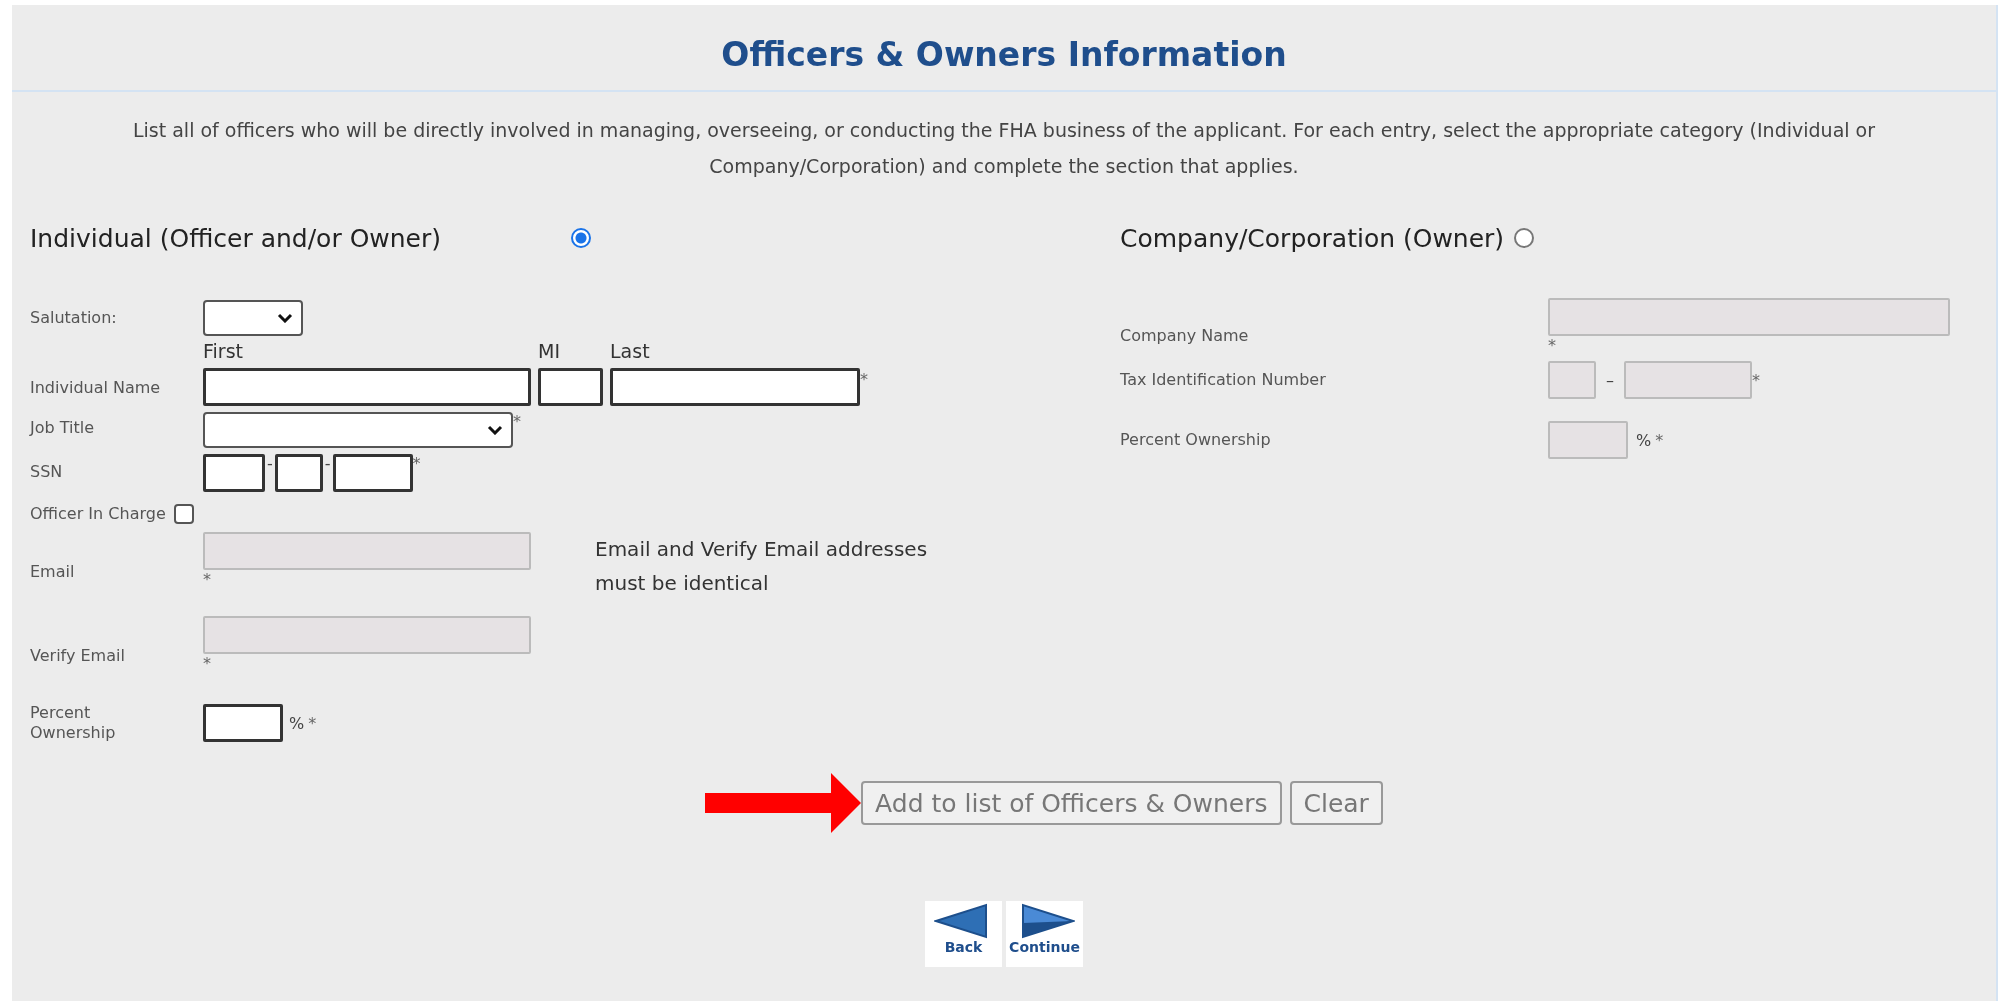 The height and width of the screenshot is (1001, 2010). What do you see at coordinates (253, 318) in the screenshot?
I see `salutation-select` at bounding box center [253, 318].